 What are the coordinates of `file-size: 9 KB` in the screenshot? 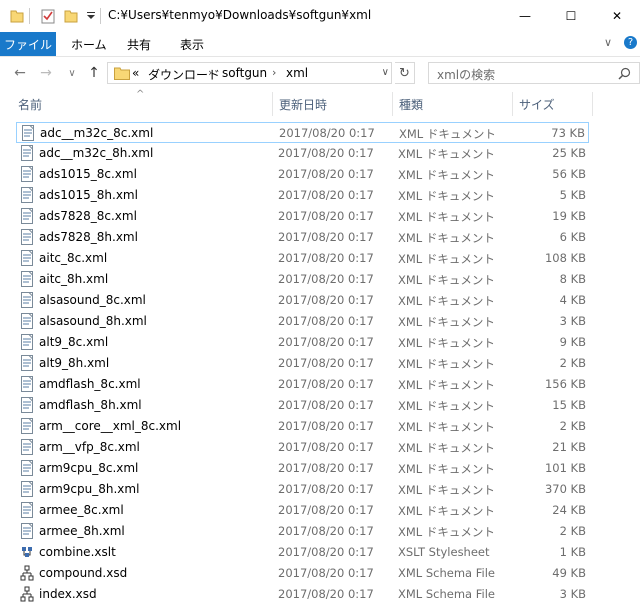 It's located at (572, 342).